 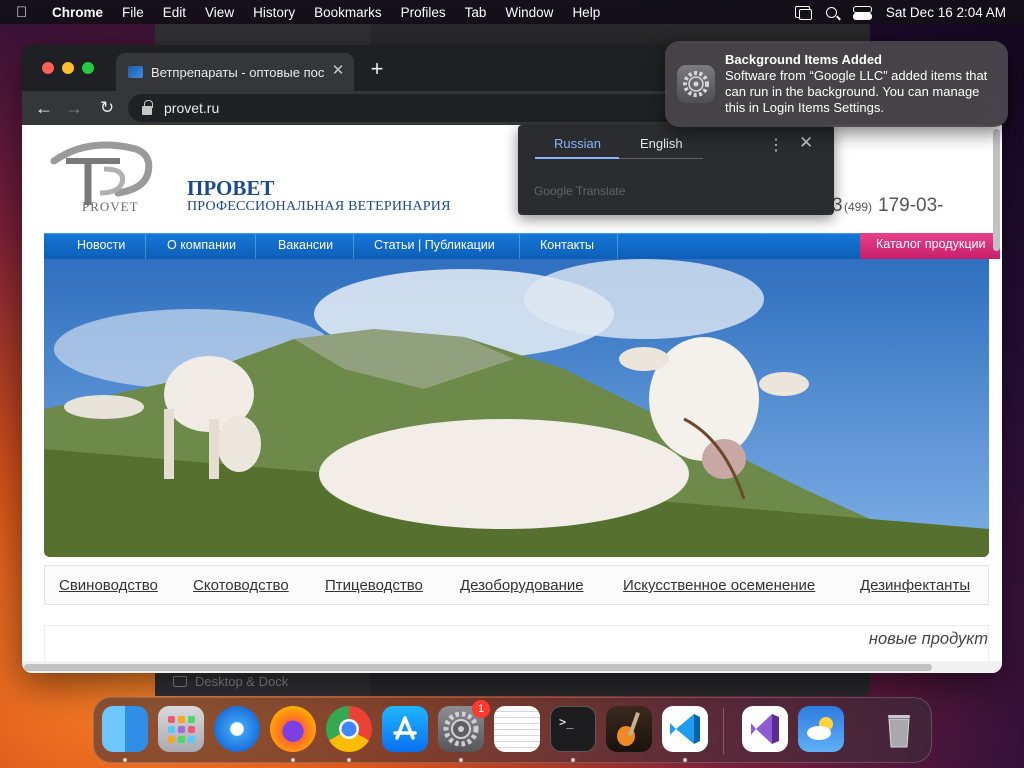 I want to click on dock-divider, so click(x=723, y=731).